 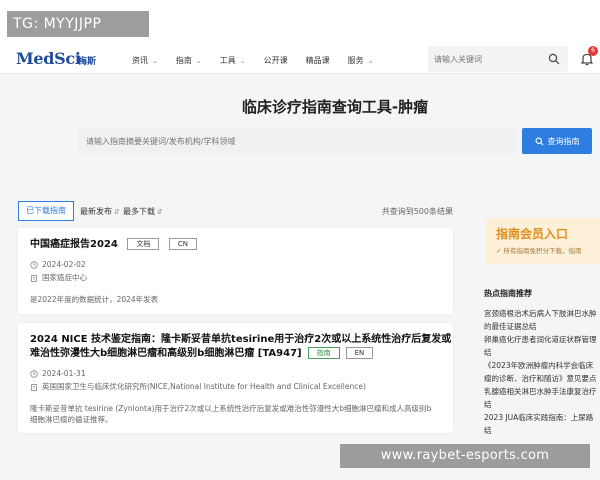 What do you see at coordinates (323, 353) in the screenshot?
I see `type-tag: 指南` at bounding box center [323, 353].